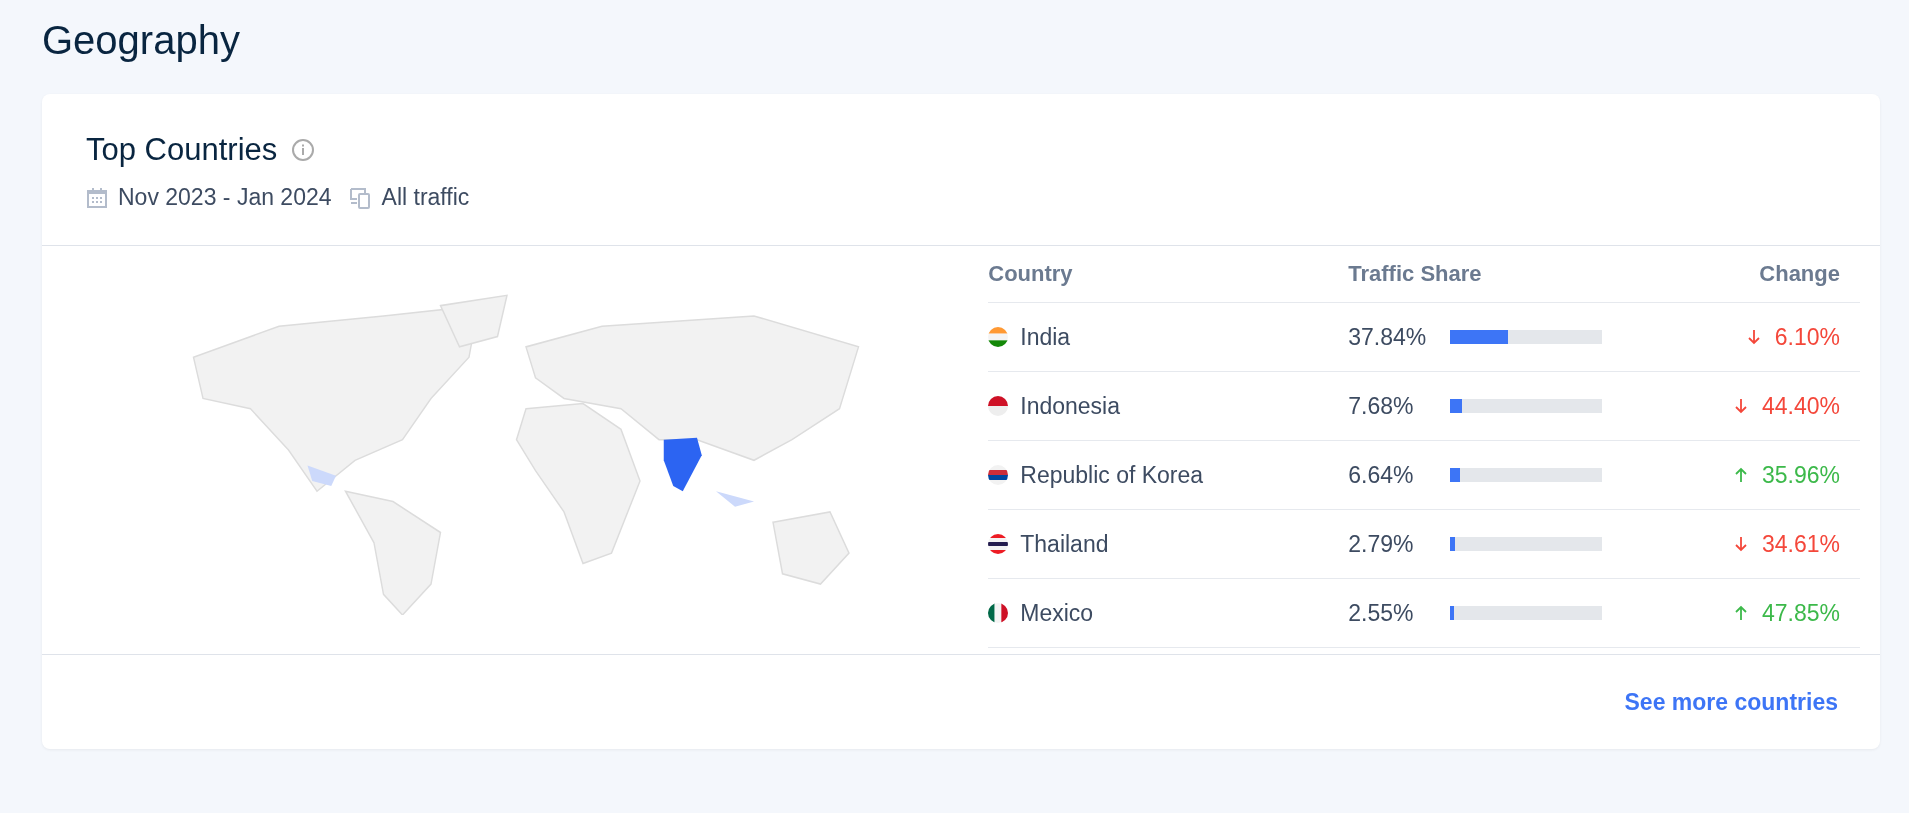 The image size is (1909, 813). Describe the element at coordinates (1801, 475) in the screenshot. I see `change-value: 35.96%` at that location.